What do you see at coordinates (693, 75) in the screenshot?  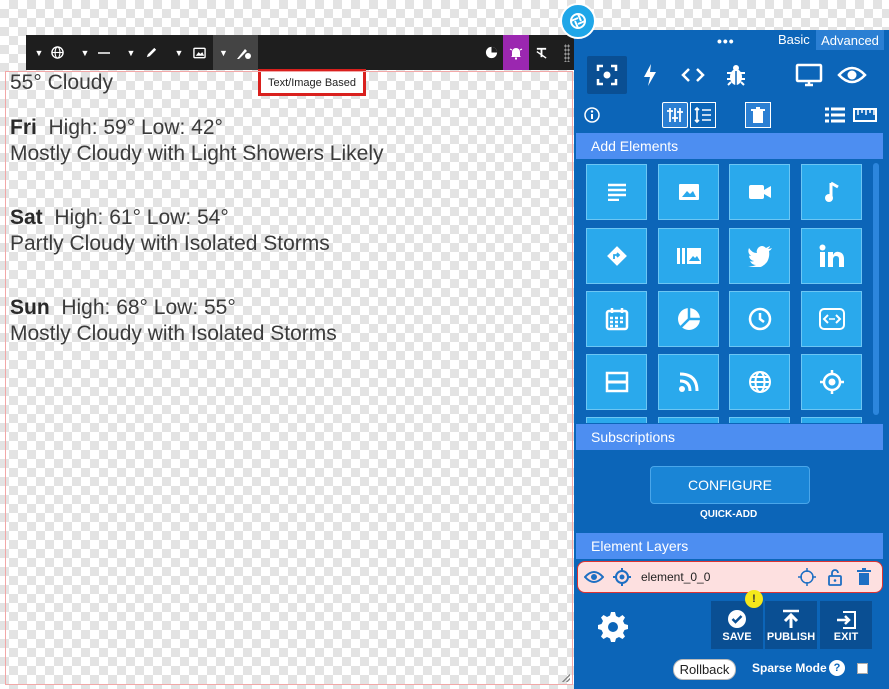 I see `code-icon` at bounding box center [693, 75].